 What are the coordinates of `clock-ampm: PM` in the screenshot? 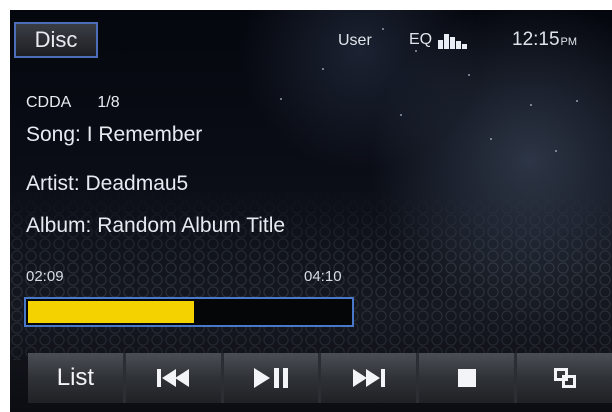 It's located at (569, 42).